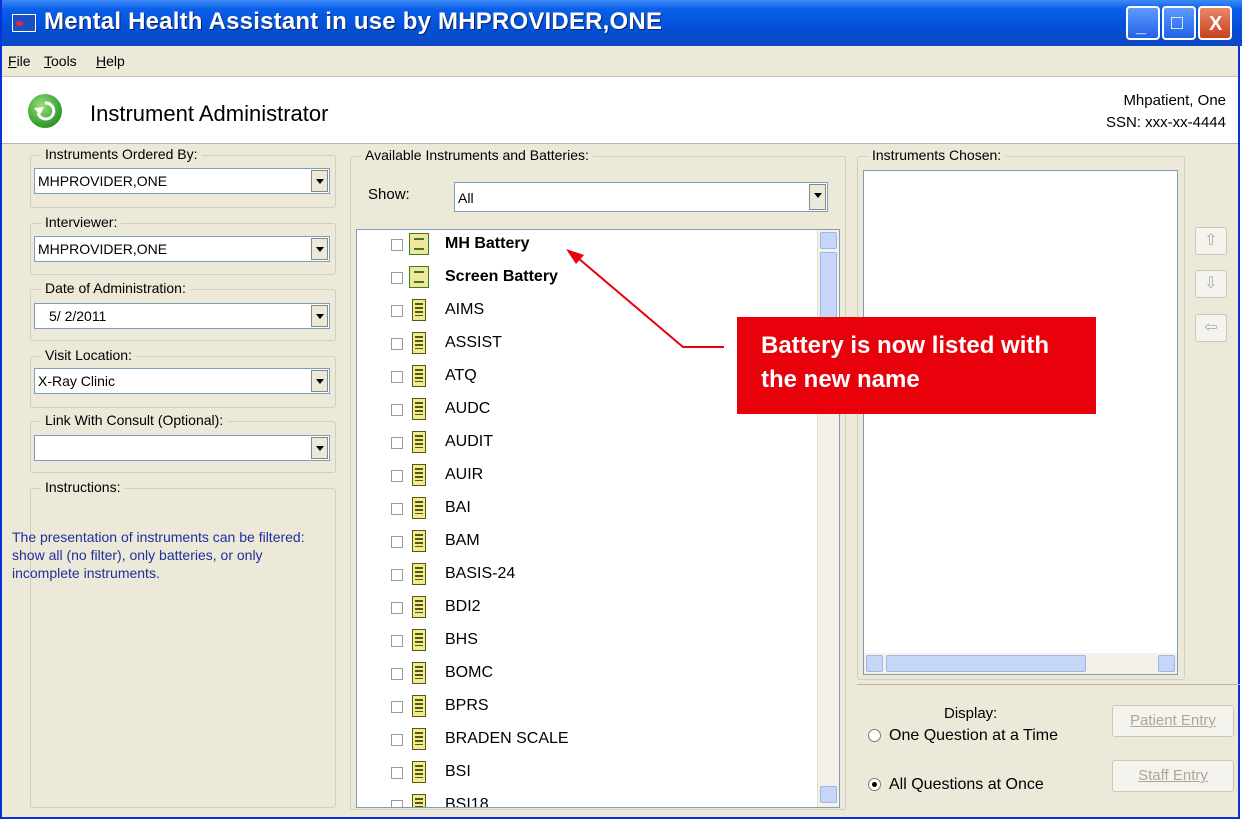  What do you see at coordinates (182, 181) in the screenshot?
I see `ordered-by-select: MHPROVIDER,ONE` at bounding box center [182, 181].